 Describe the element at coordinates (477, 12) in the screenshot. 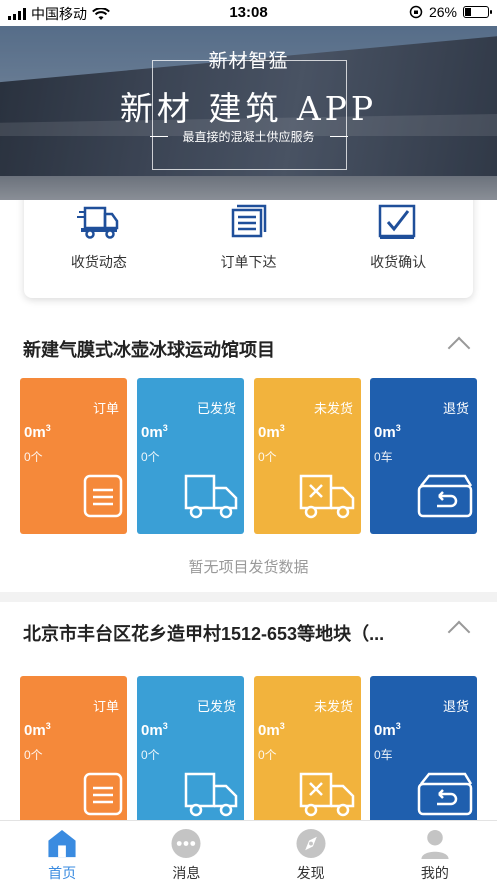

I see `battery-icon` at that location.